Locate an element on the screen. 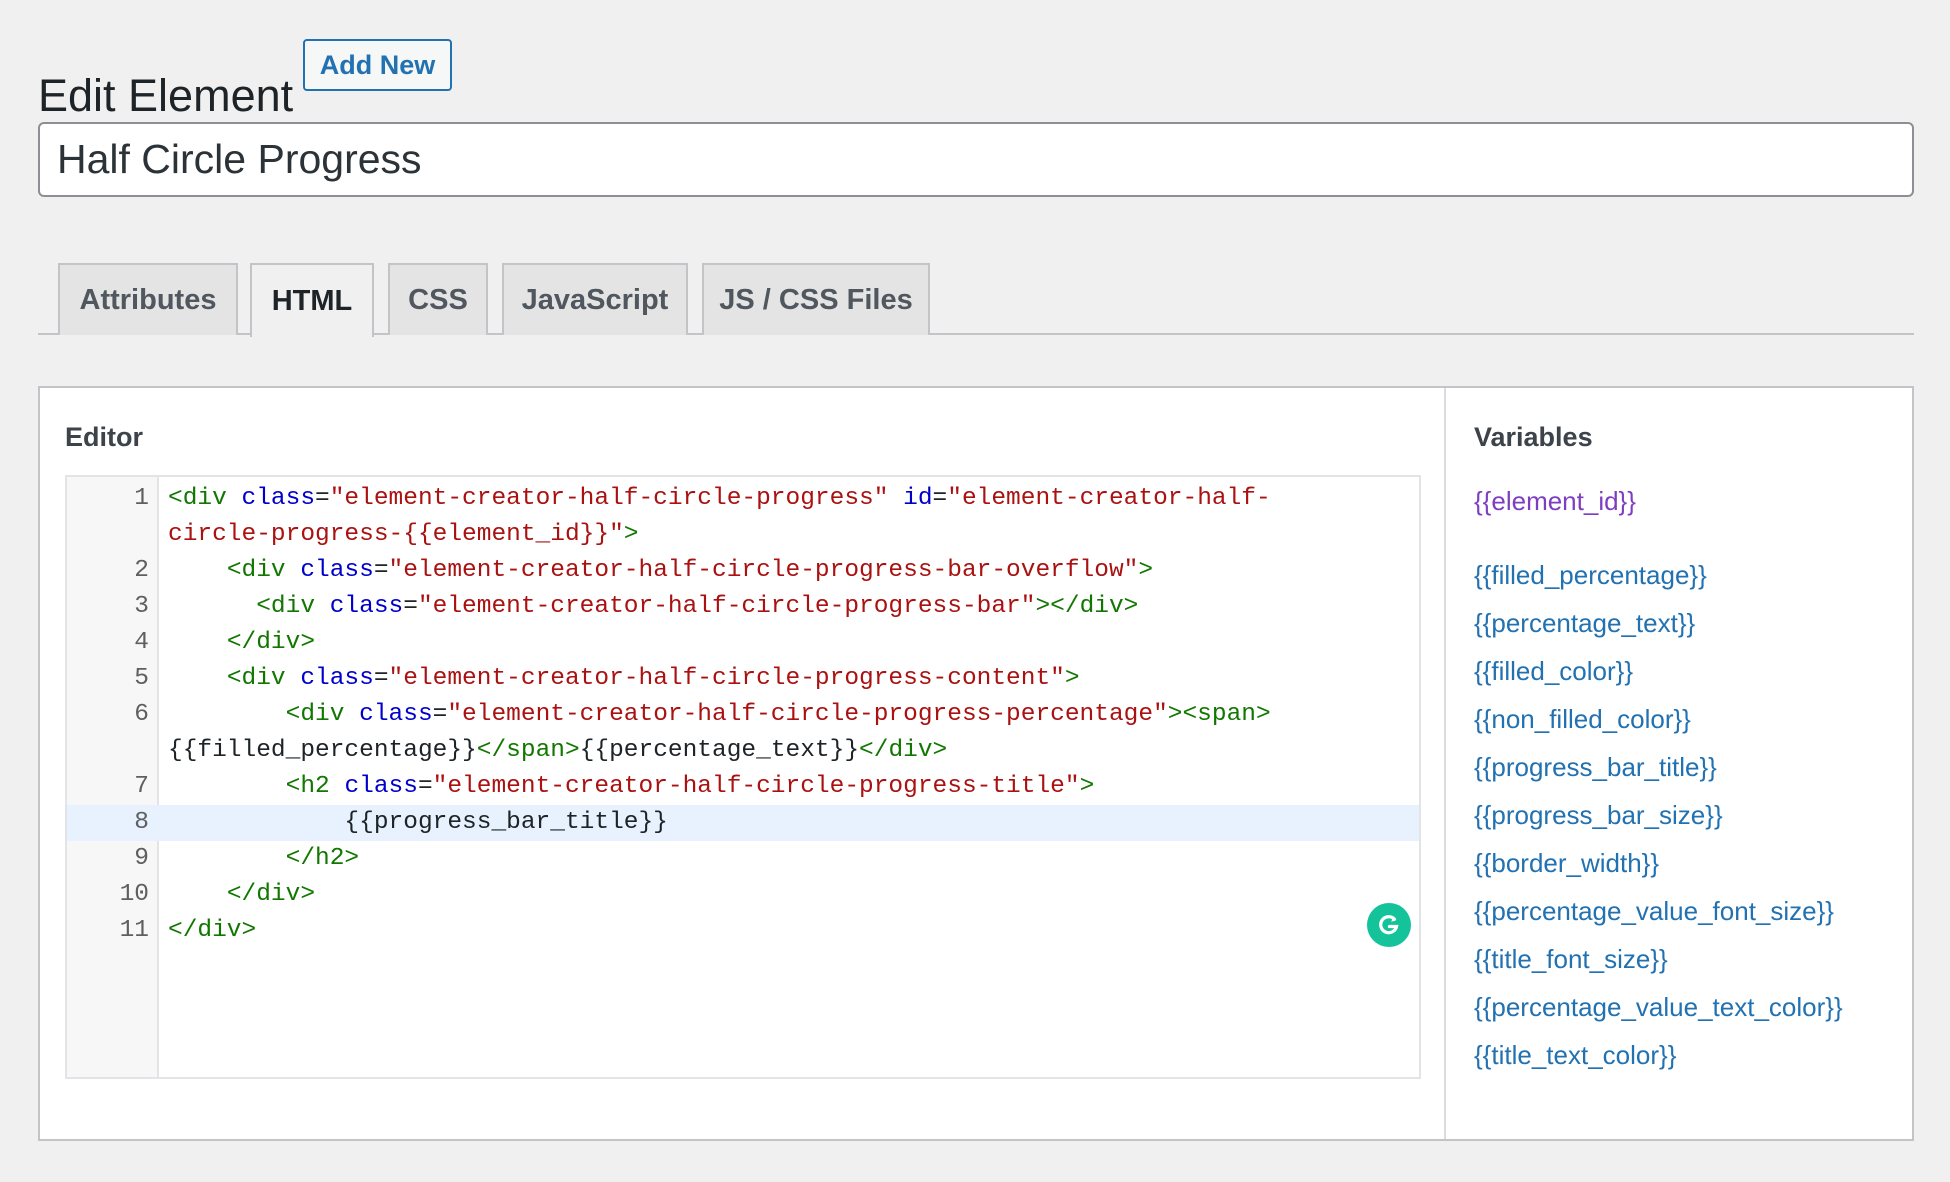 The height and width of the screenshot is (1182, 1950). code-line: 10 </div> is located at coordinates (743, 895).